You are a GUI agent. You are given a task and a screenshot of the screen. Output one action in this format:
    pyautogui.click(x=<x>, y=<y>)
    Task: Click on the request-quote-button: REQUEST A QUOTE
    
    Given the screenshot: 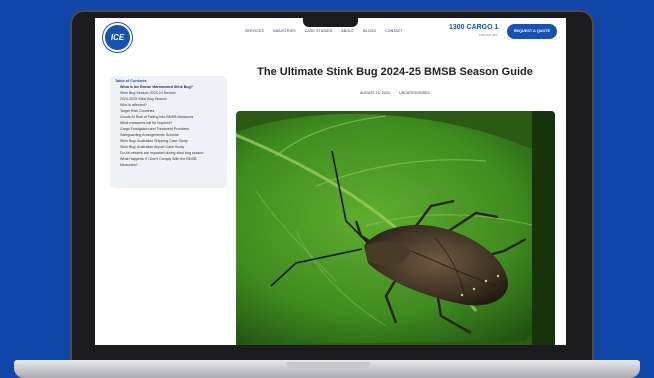 What is the action you would take?
    pyautogui.click(x=532, y=31)
    